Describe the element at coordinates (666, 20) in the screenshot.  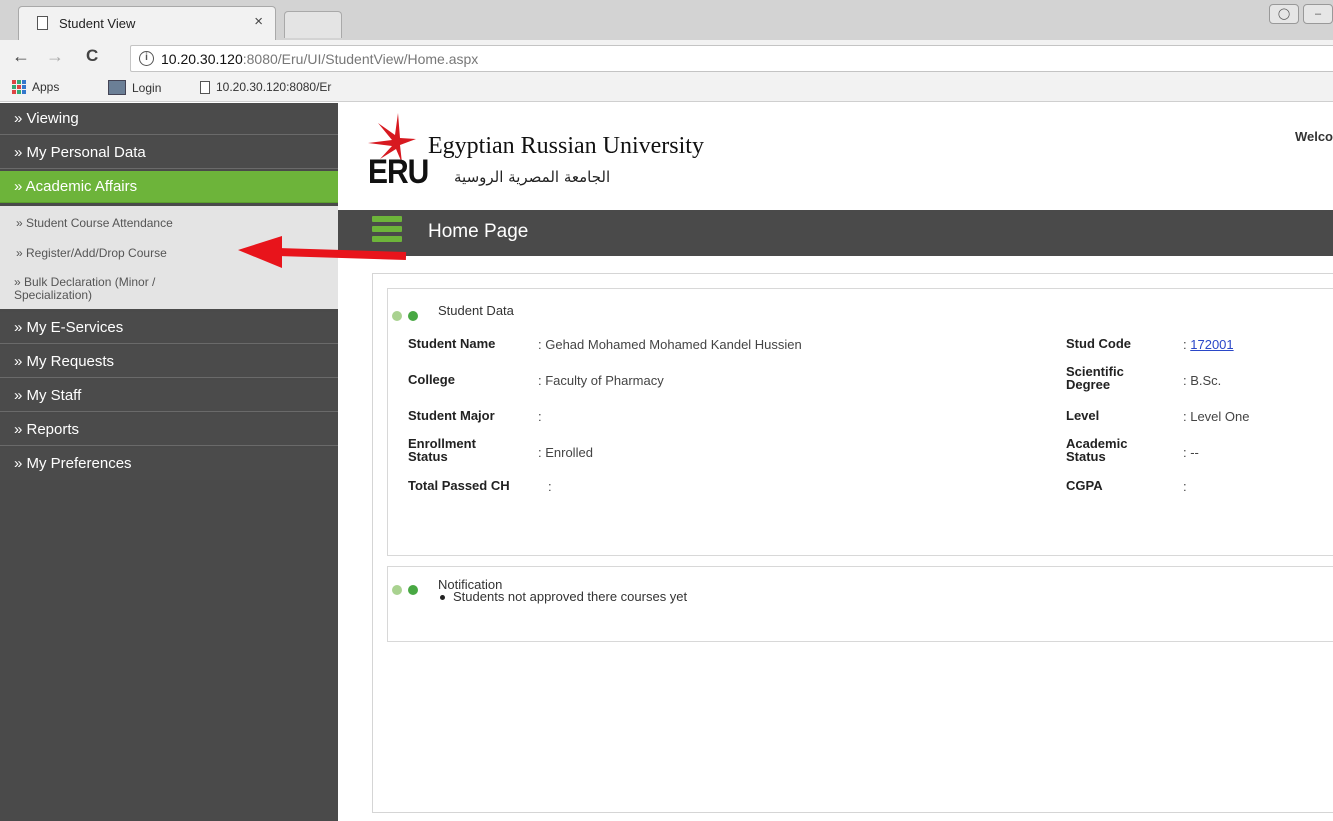
I see `browser-tabstrip: Student View × ◯ –` at that location.